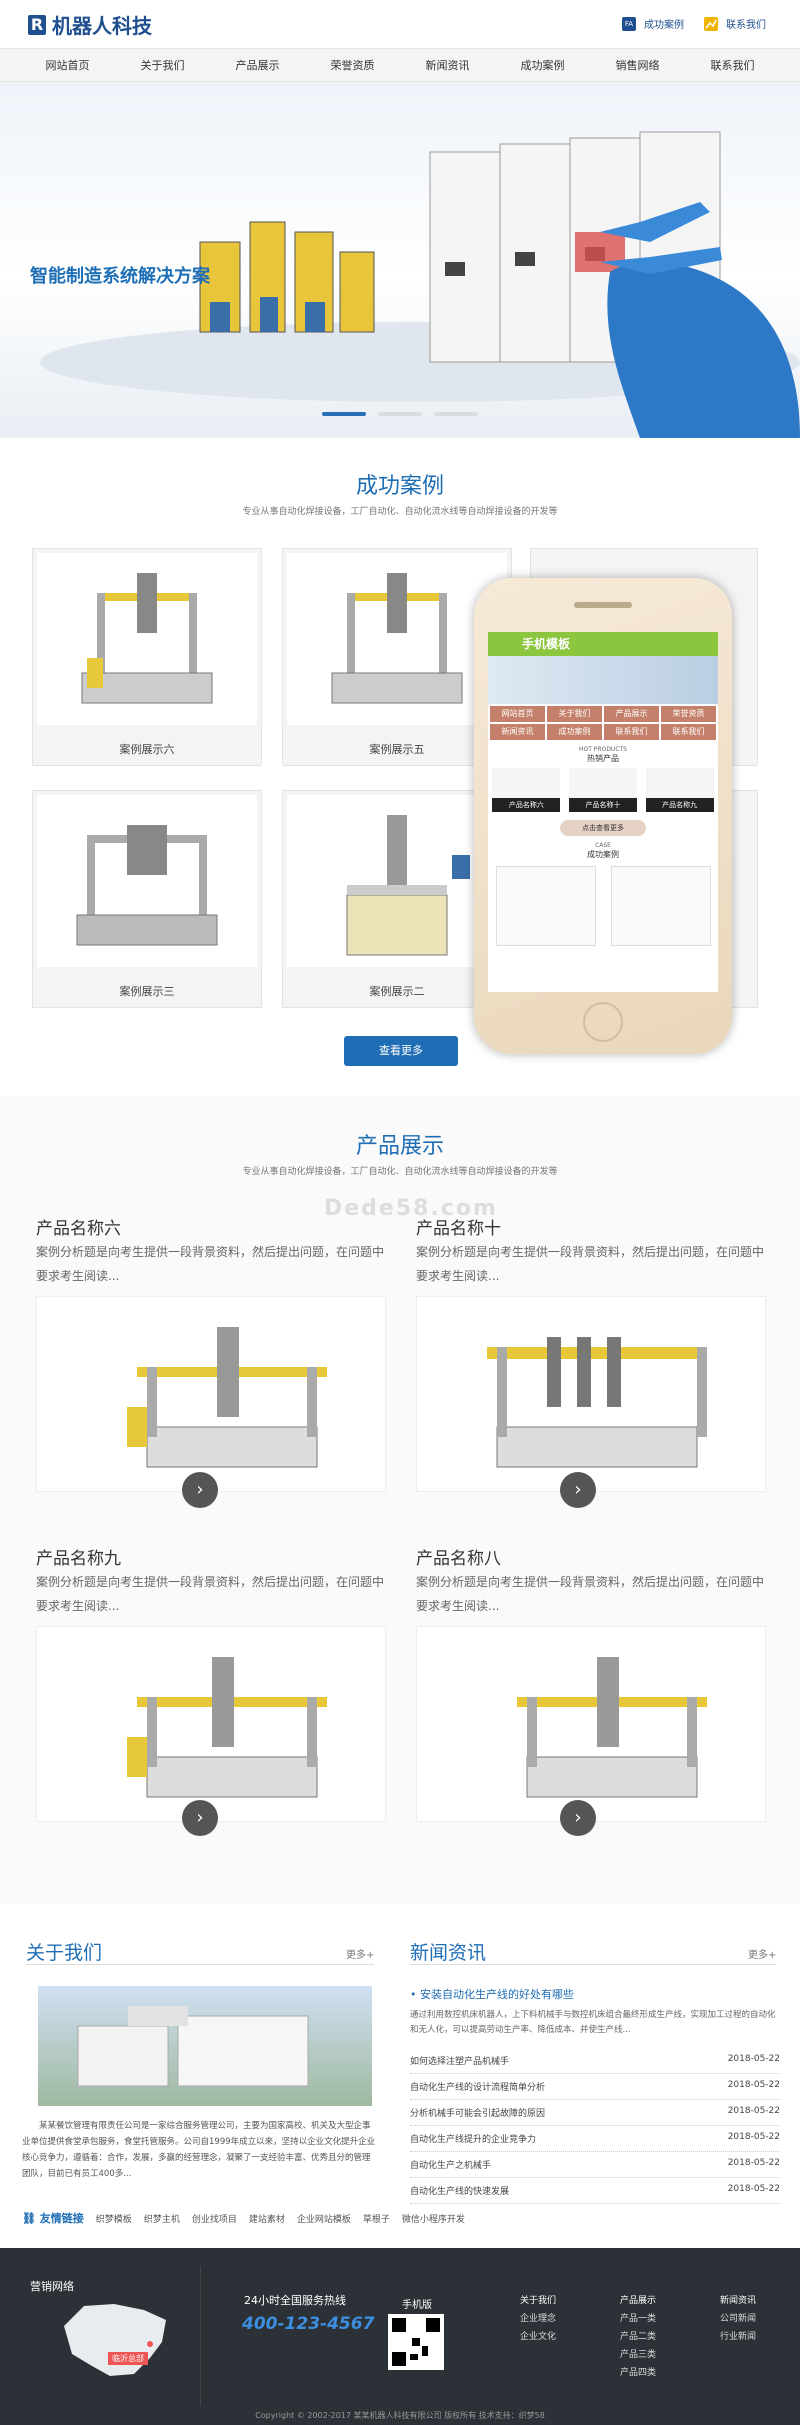  What do you see at coordinates (595, 2191) in the screenshot?
I see `news-item: 自动化生产线的快速发展 2018-05-22` at bounding box center [595, 2191].